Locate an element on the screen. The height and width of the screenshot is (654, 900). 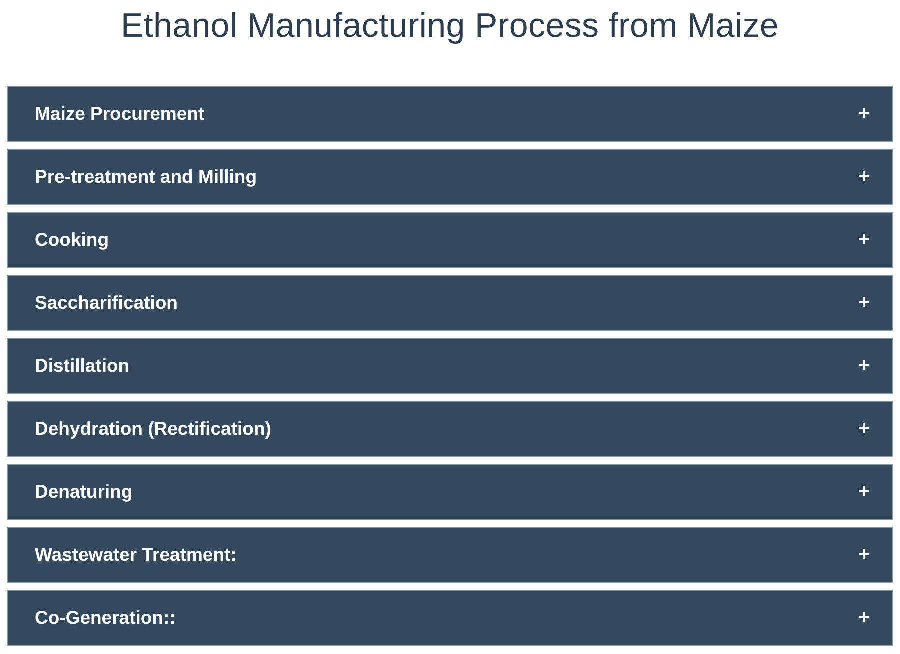
accordion-header: Co-Generation:: is located at coordinates (450, 618).